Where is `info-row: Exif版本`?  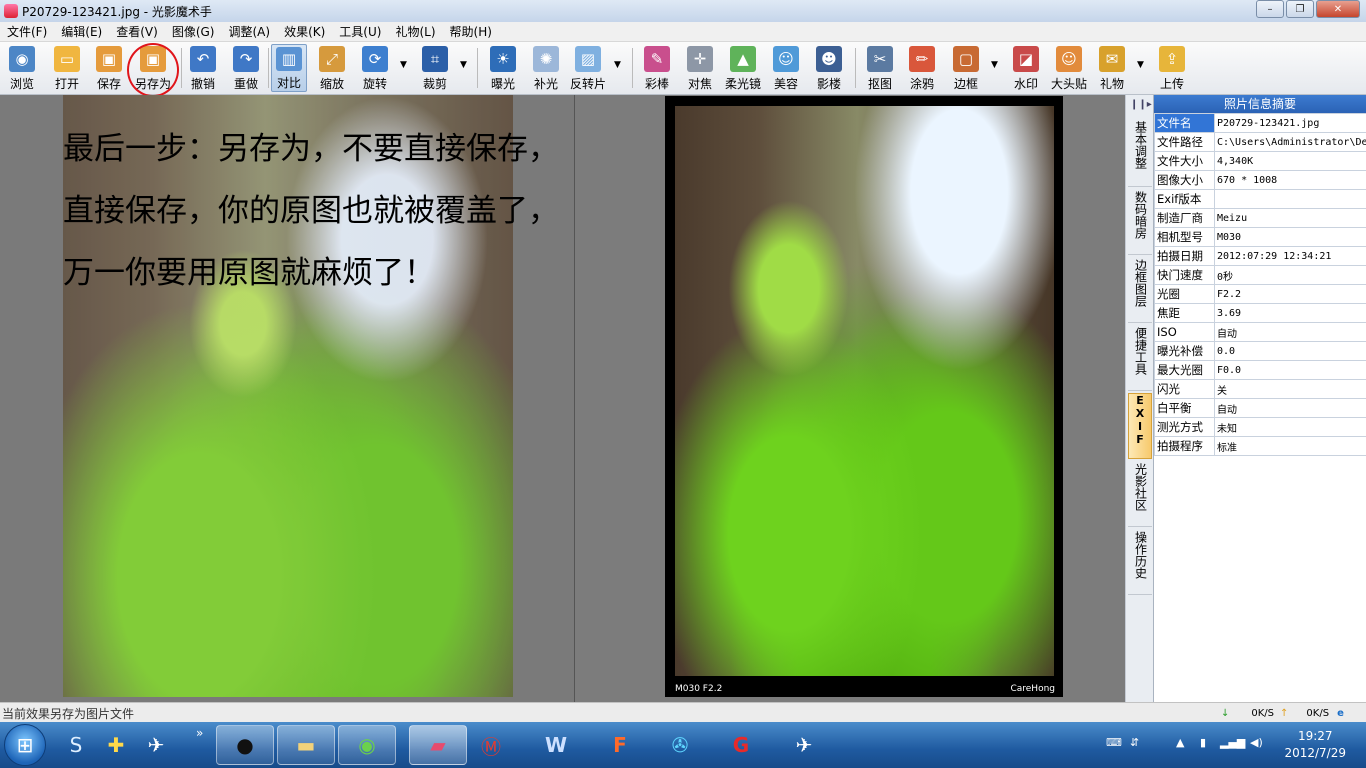
info-row: Exif版本 is located at coordinates (1260, 199).